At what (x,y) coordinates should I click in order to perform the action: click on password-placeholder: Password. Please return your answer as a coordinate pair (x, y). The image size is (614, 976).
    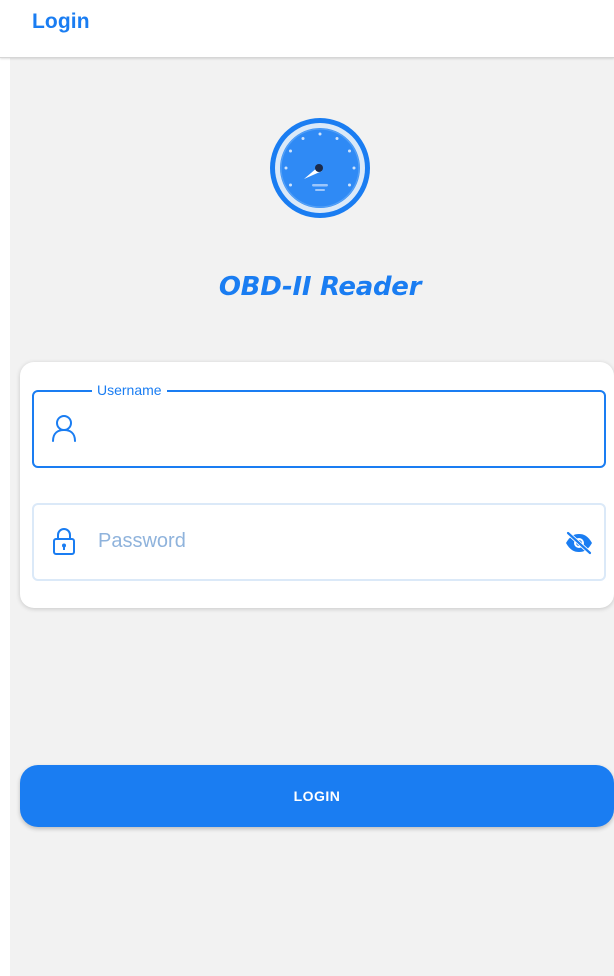
    Looking at the image, I should click on (142, 541).